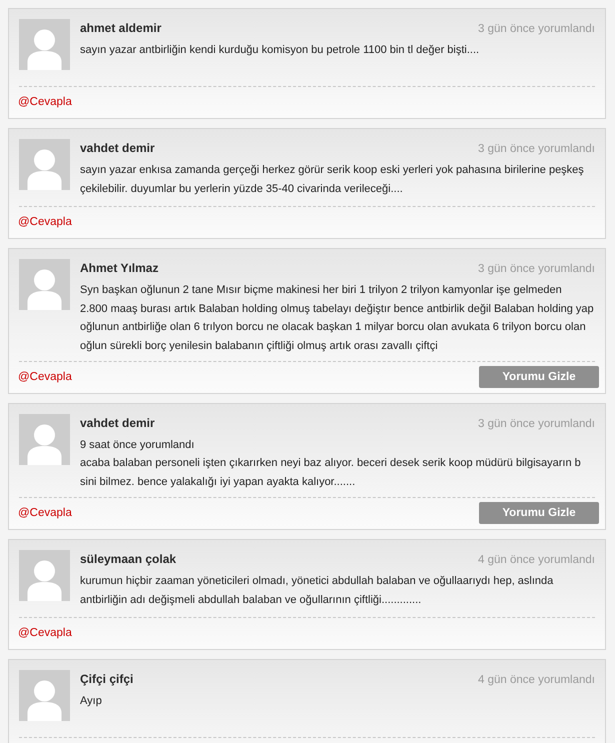 The height and width of the screenshot is (743, 615). Describe the element at coordinates (119, 268) in the screenshot. I see `author-name: Ahmet Yılmaz` at that location.